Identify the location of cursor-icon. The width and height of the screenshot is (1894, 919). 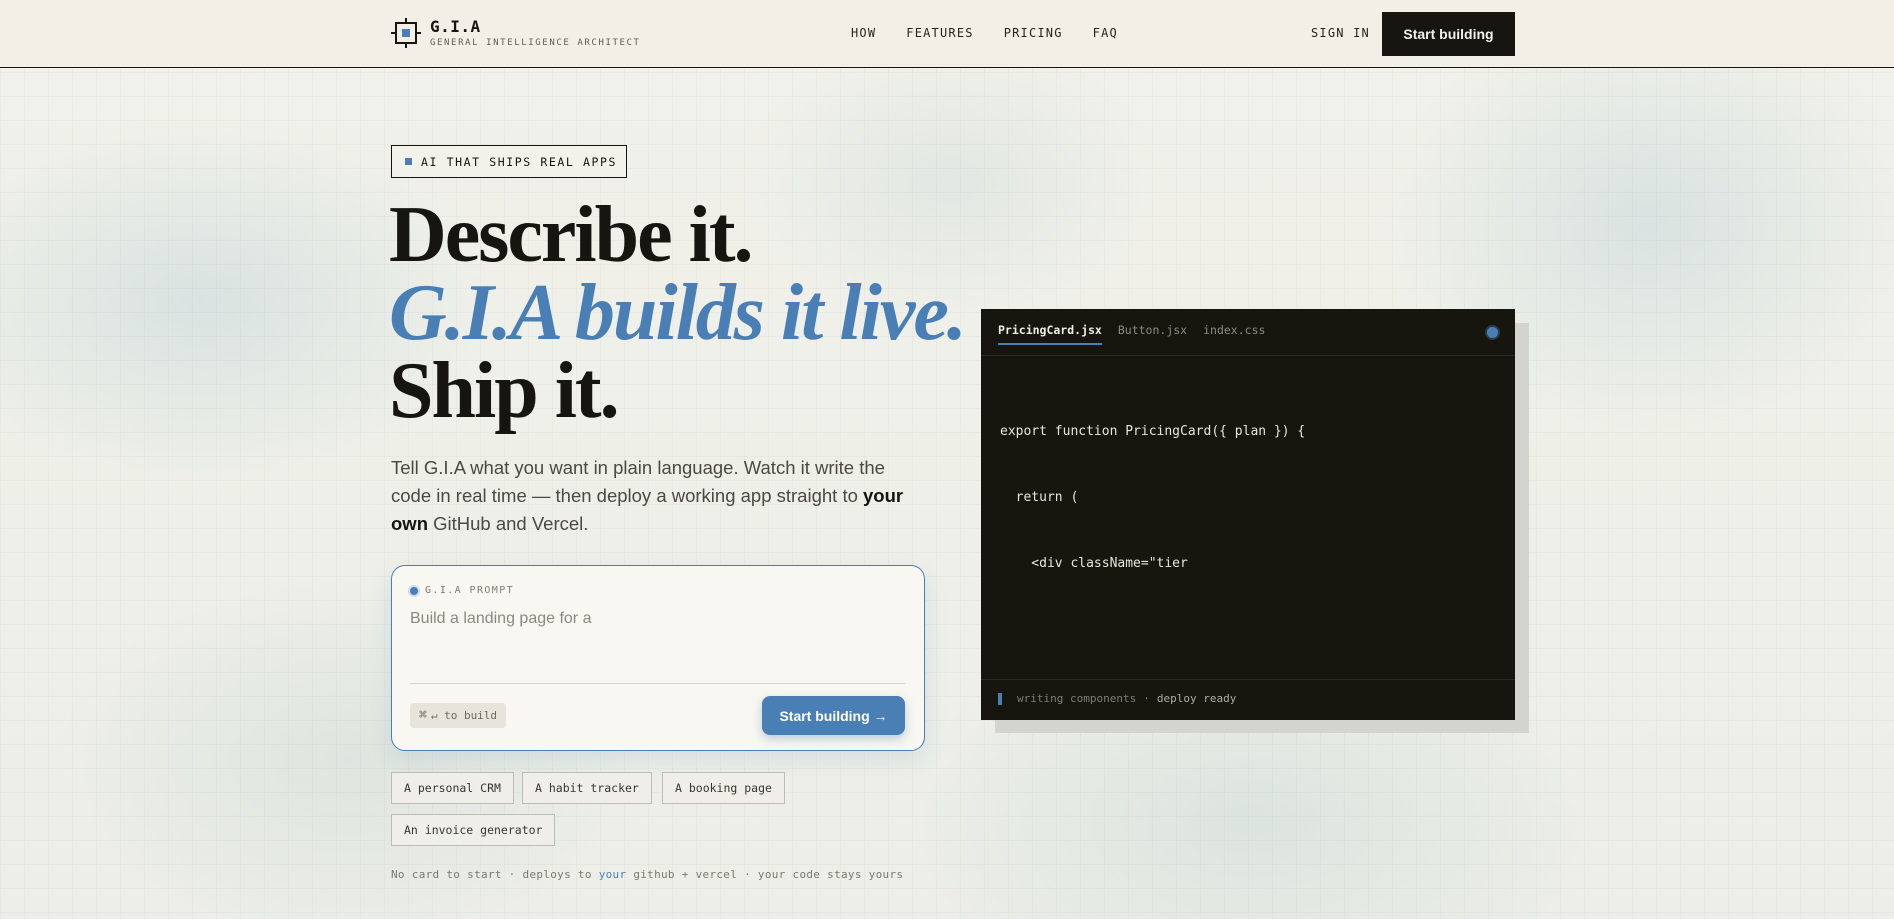
(1000, 698).